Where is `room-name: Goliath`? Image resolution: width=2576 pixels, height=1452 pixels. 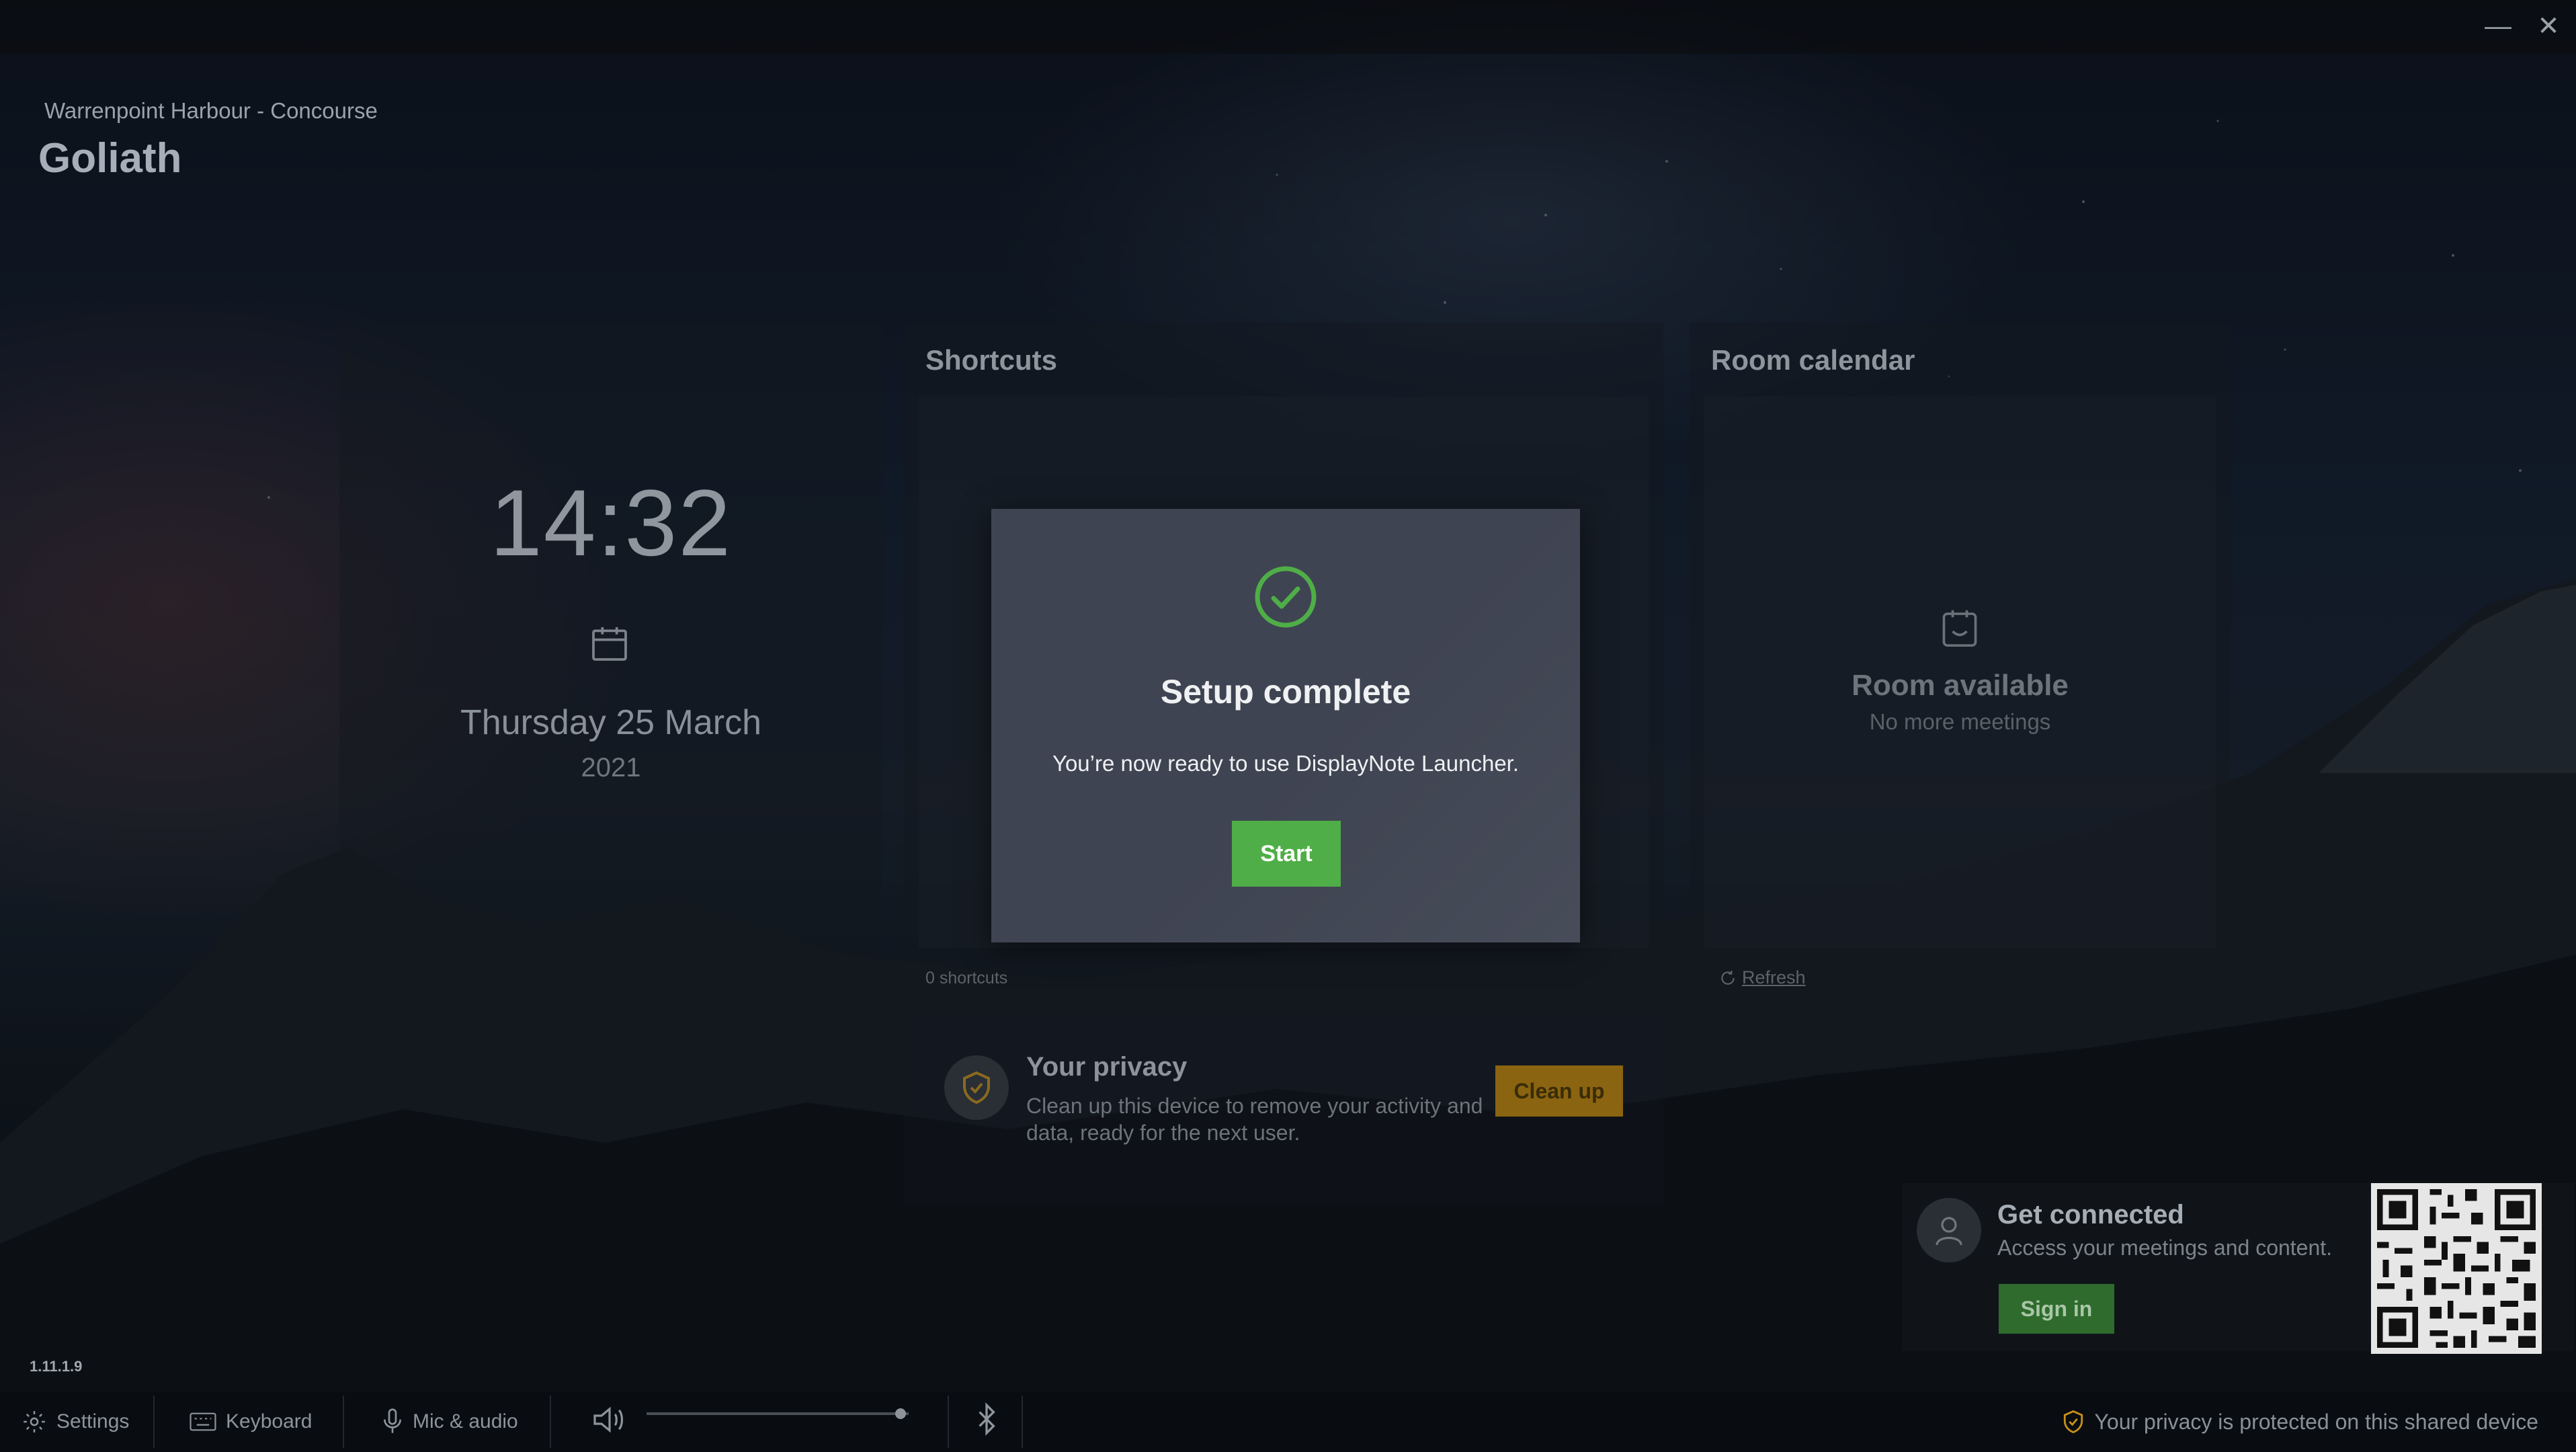
room-name: Goliath is located at coordinates (110, 158).